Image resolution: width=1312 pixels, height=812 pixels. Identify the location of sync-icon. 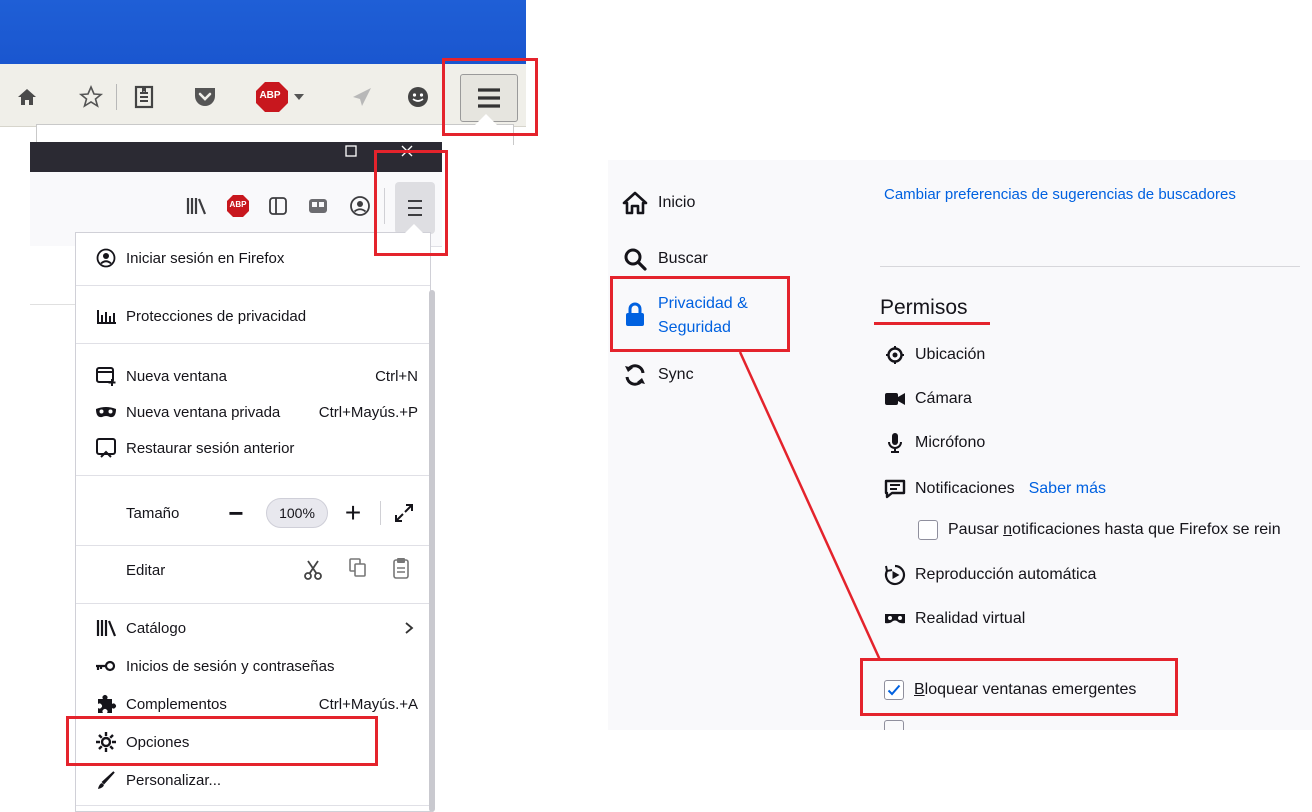
(635, 375).